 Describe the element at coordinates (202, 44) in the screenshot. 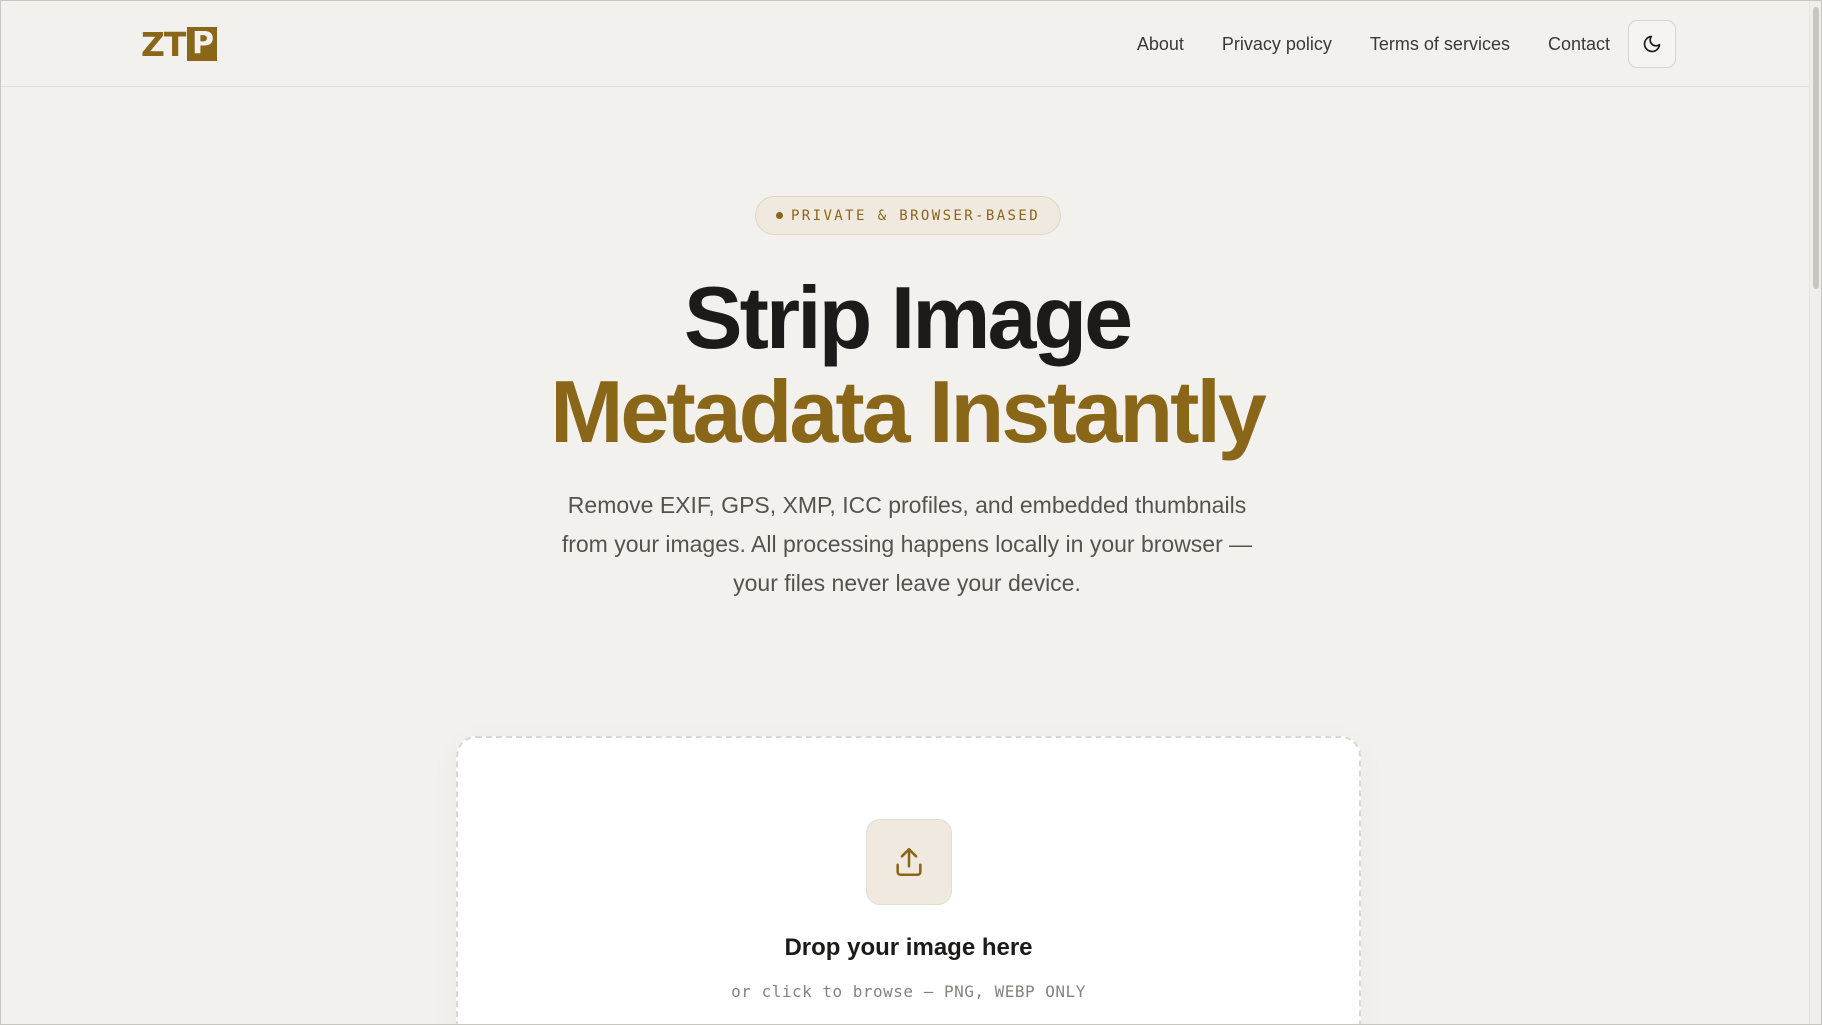

I see `logo-letter-box: P` at that location.